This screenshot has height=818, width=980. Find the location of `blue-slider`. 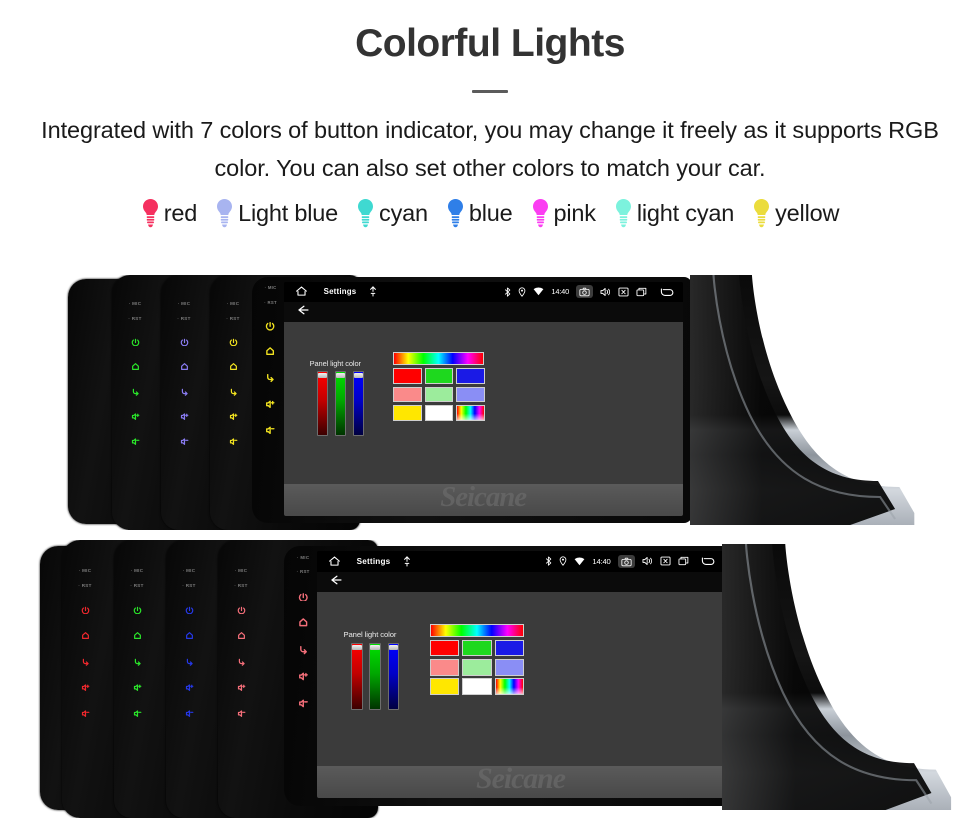

blue-slider is located at coordinates (393, 676).